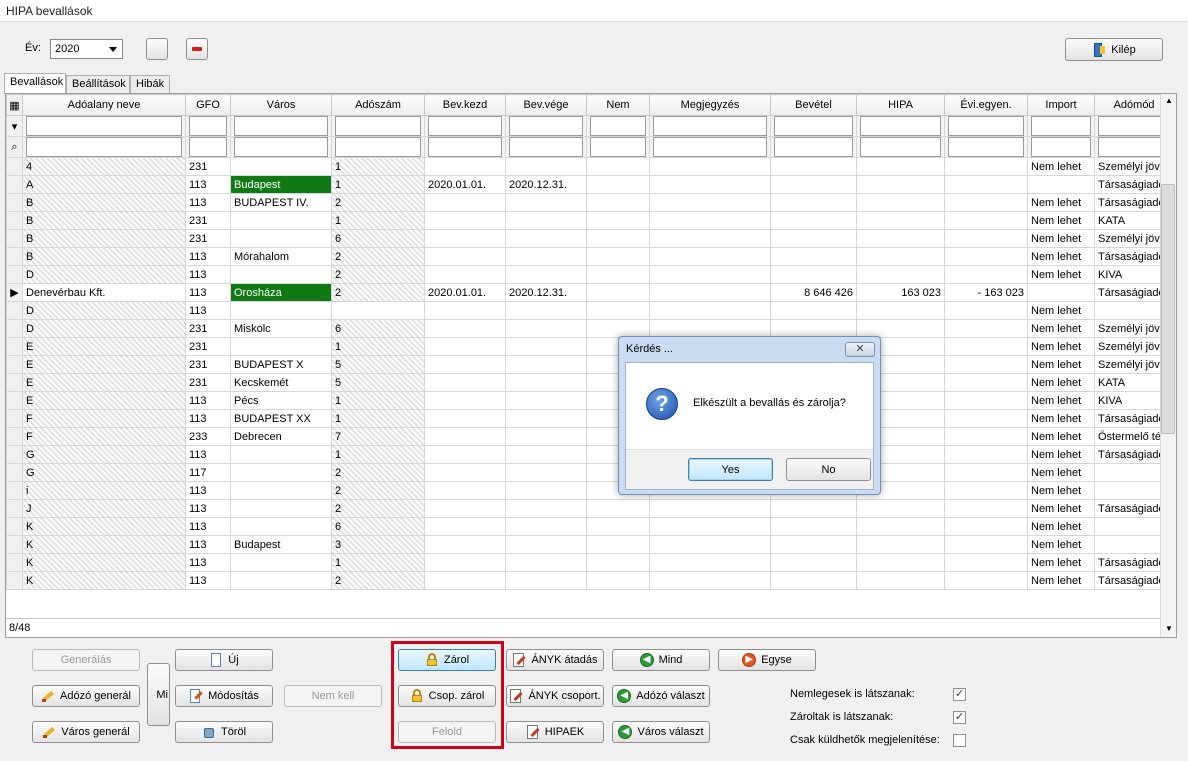  I want to click on table-cell: Budapest, so click(281, 184).